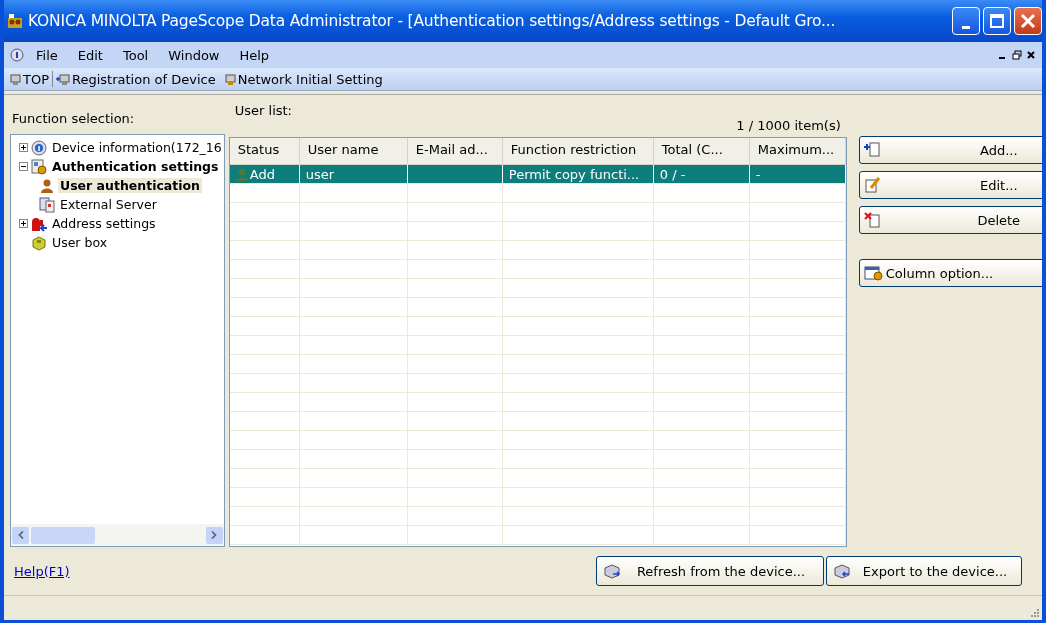 Image resolution: width=1046 pixels, height=623 pixels. Describe the element at coordinates (39, 242) in the screenshot. I see `box-icon` at that location.